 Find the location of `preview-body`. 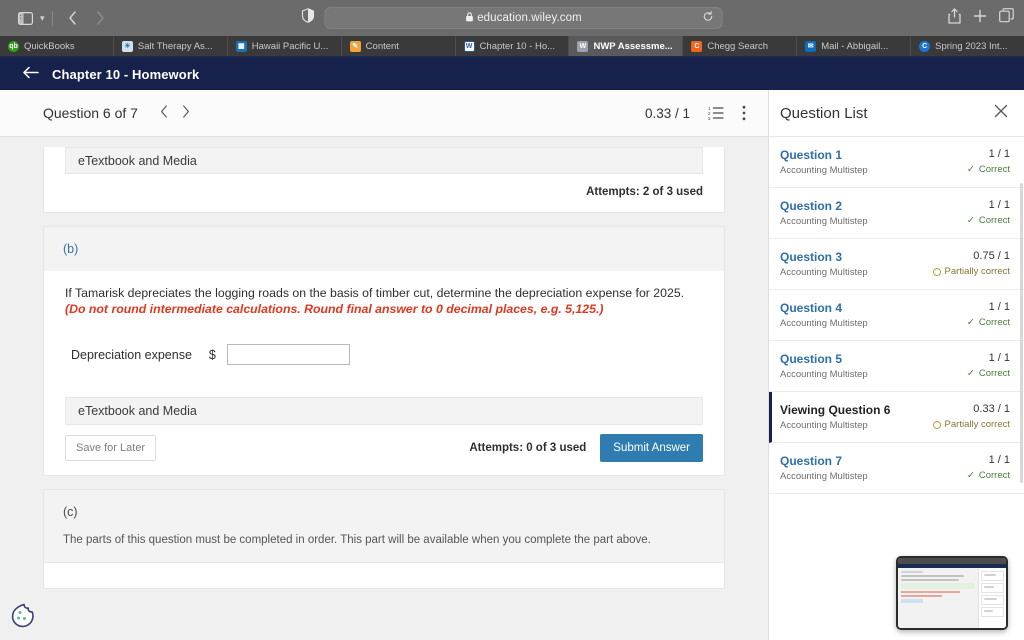

preview-body is located at coordinates (952, 598).